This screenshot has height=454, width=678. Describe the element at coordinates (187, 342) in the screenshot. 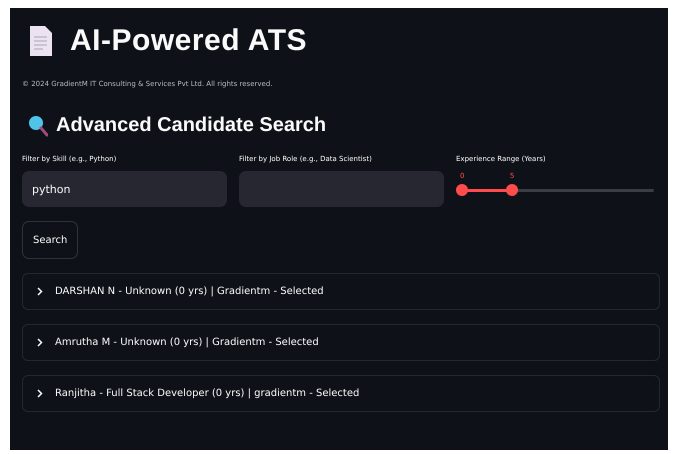

I see `result-title: Amrutha M - Unknown (0 yrs) | Gradientm - Selected` at that location.